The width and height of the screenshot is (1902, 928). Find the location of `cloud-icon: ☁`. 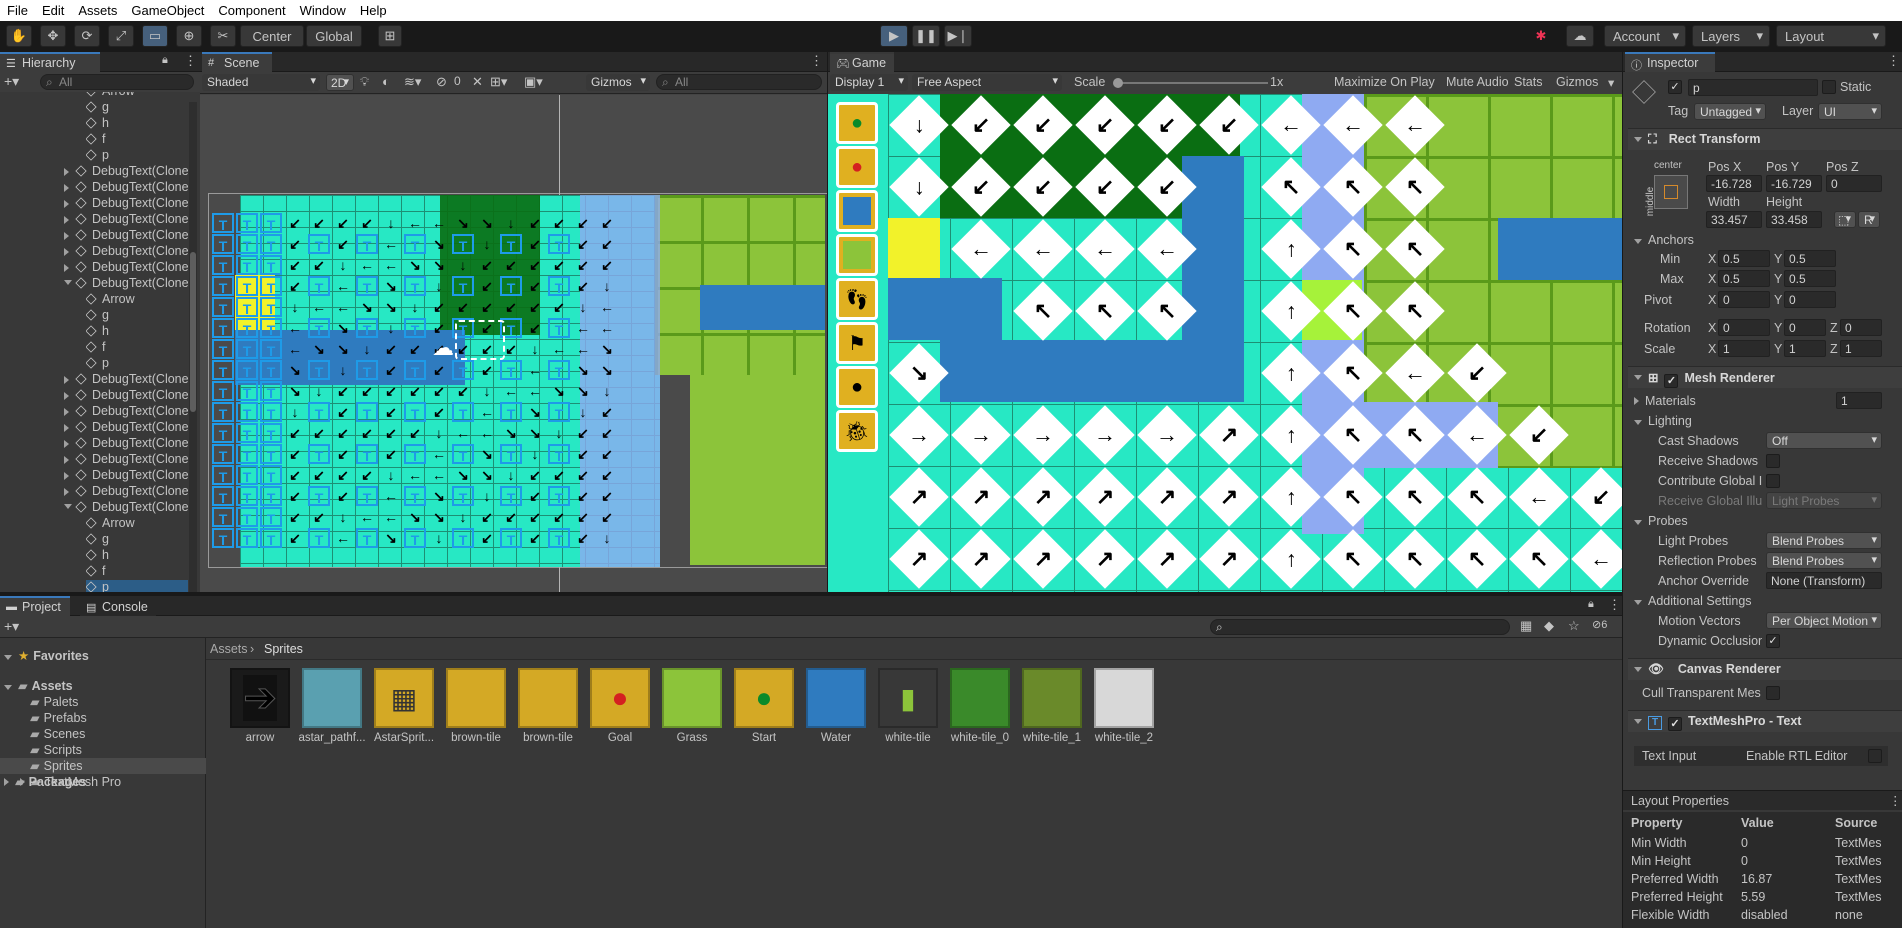

cloud-icon: ☁ is located at coordinates (1580, 36).